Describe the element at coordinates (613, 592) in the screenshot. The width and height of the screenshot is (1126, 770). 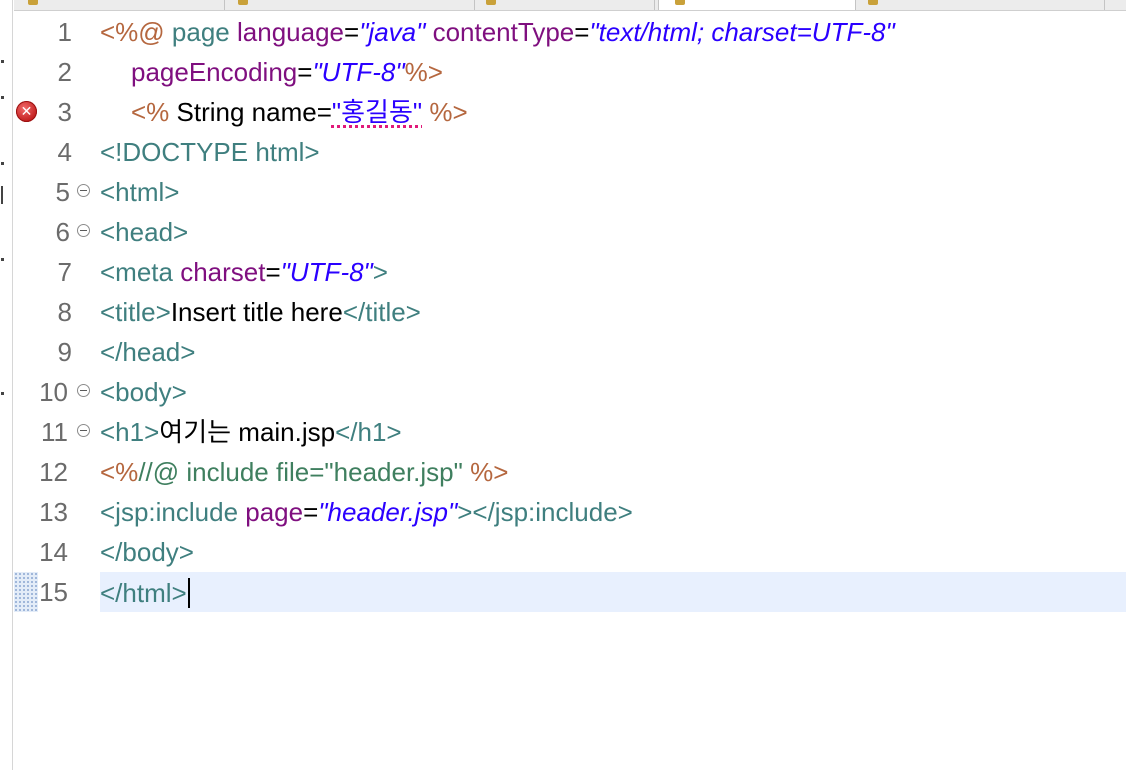
I see `current-line-highlight` at that location.